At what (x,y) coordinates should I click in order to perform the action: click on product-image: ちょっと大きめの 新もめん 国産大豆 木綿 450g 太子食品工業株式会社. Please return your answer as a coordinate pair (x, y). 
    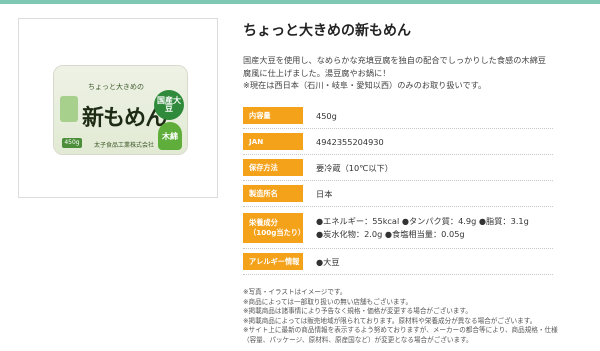
    Looking at the image, I should click on (120, 110).